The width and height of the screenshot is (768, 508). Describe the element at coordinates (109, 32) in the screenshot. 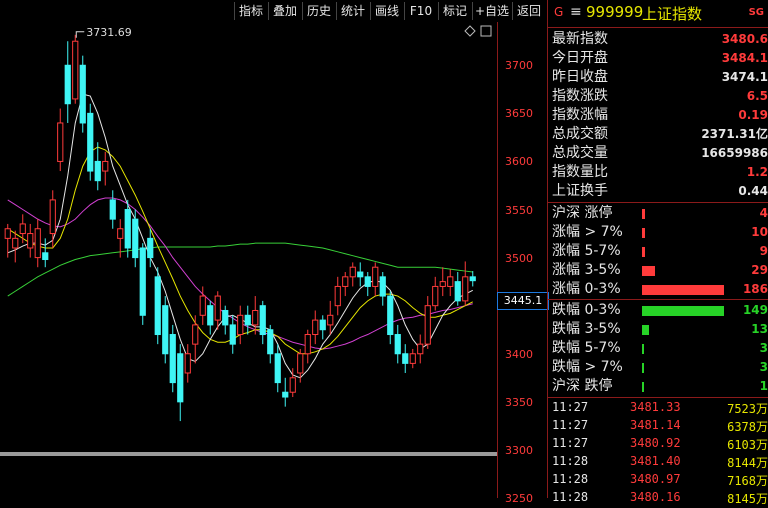

I see `peak-label: 3731.69` at that location.